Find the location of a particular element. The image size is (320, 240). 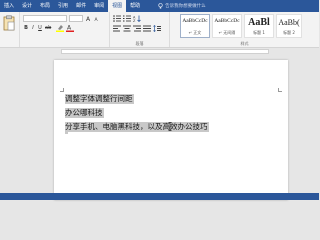

horizontal-ruler is located at coordinates (159, 51).